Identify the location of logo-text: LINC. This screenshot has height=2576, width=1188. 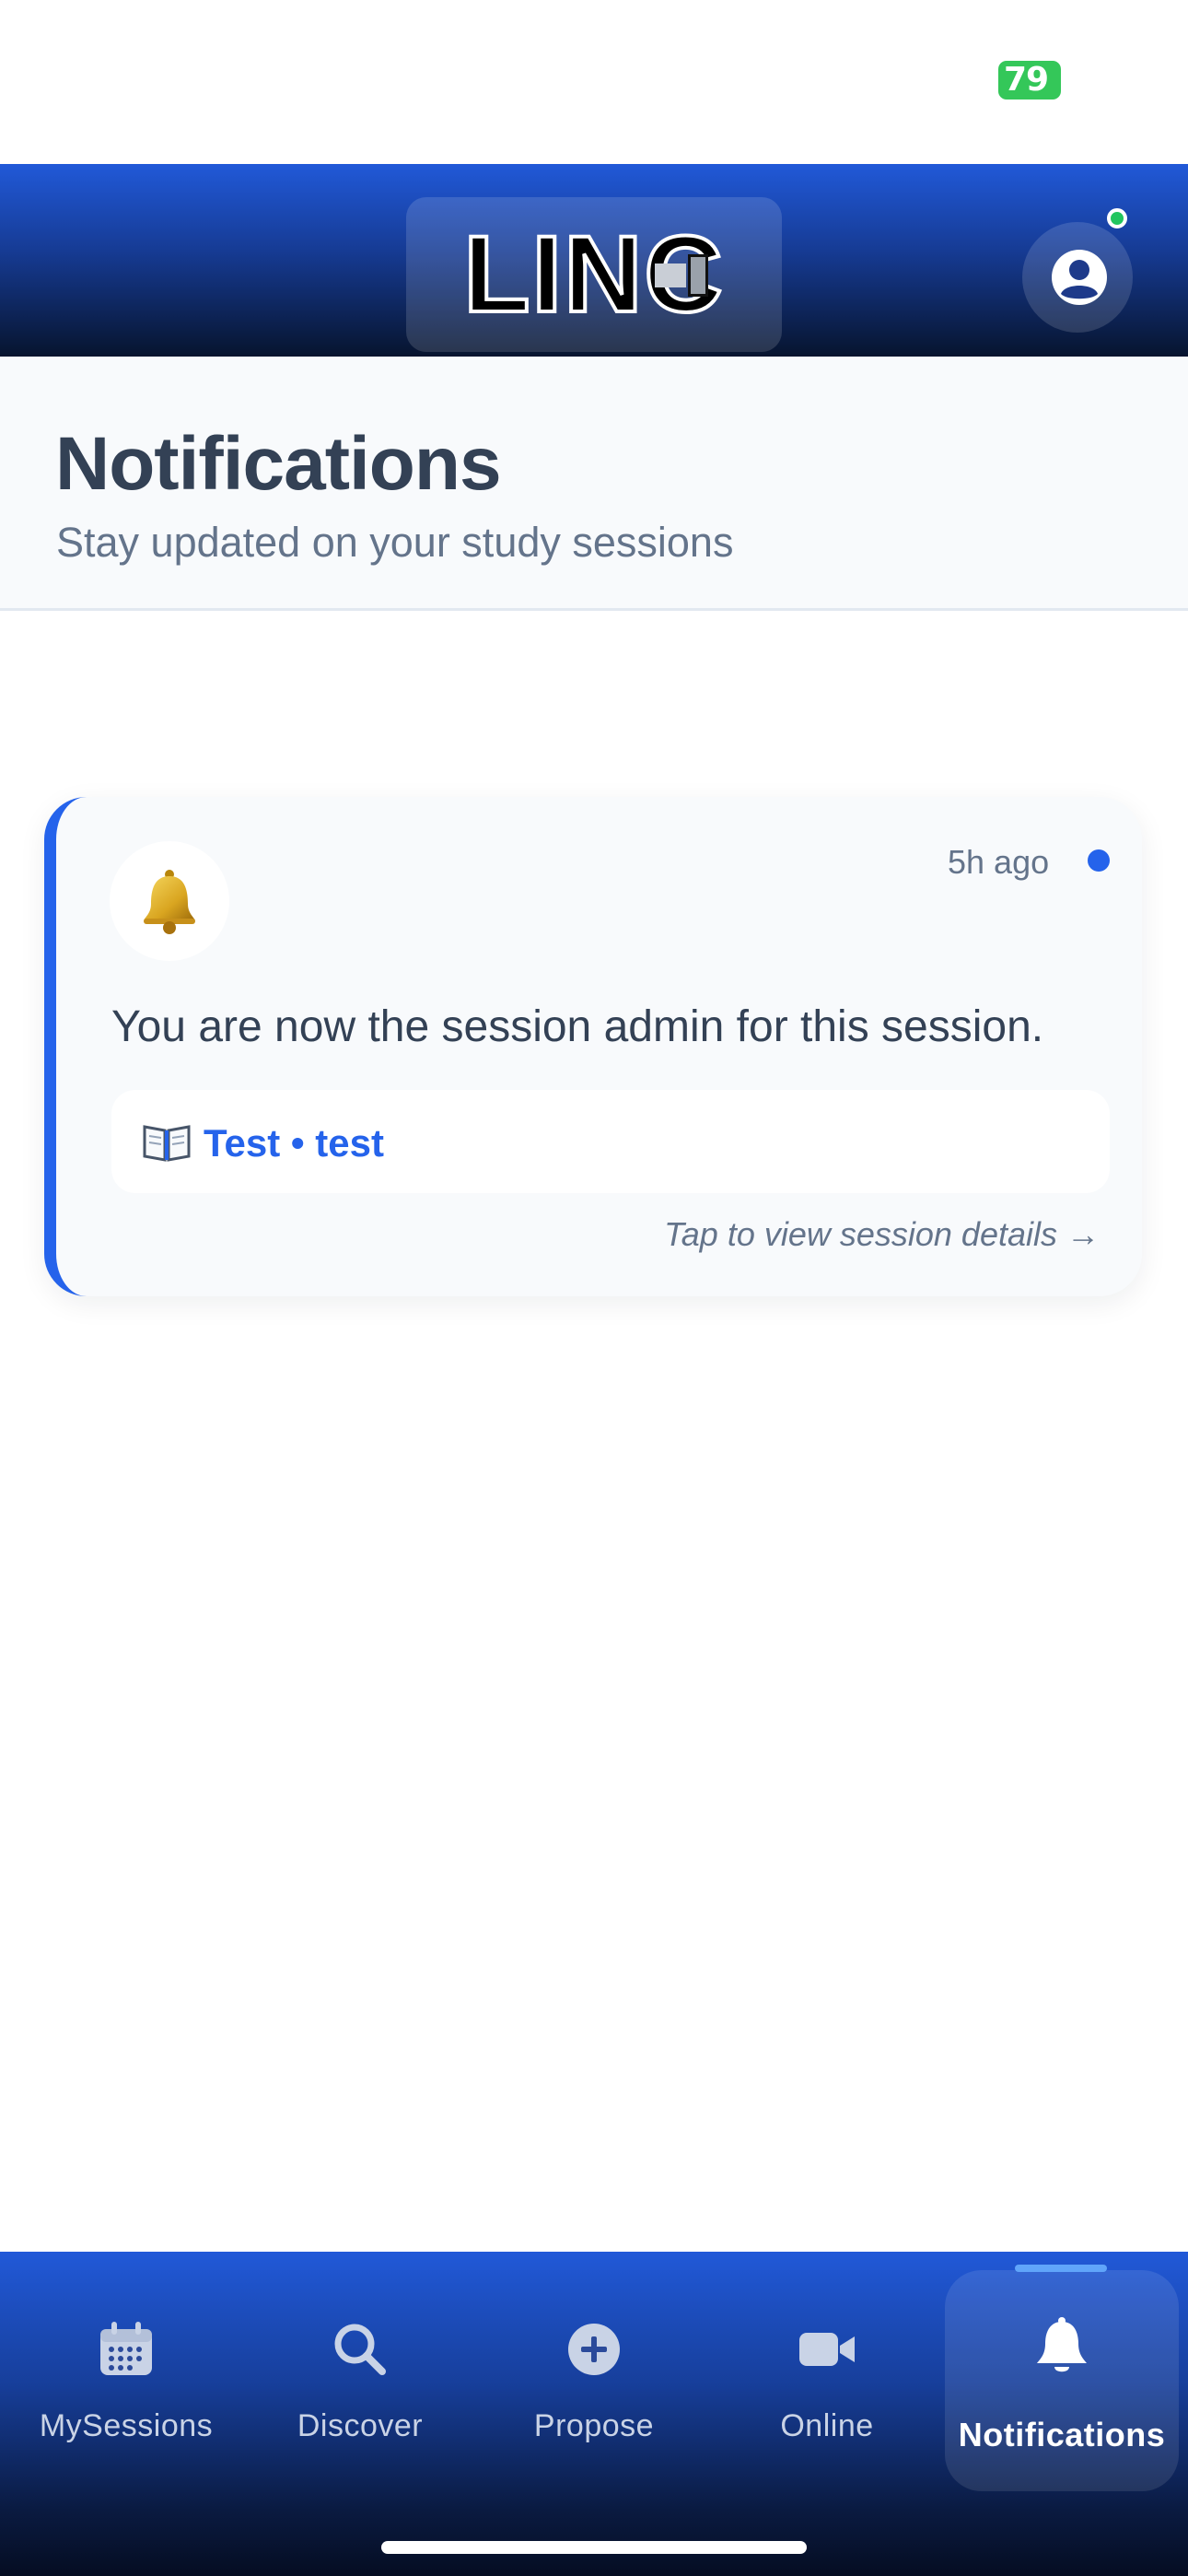
(593, 274).